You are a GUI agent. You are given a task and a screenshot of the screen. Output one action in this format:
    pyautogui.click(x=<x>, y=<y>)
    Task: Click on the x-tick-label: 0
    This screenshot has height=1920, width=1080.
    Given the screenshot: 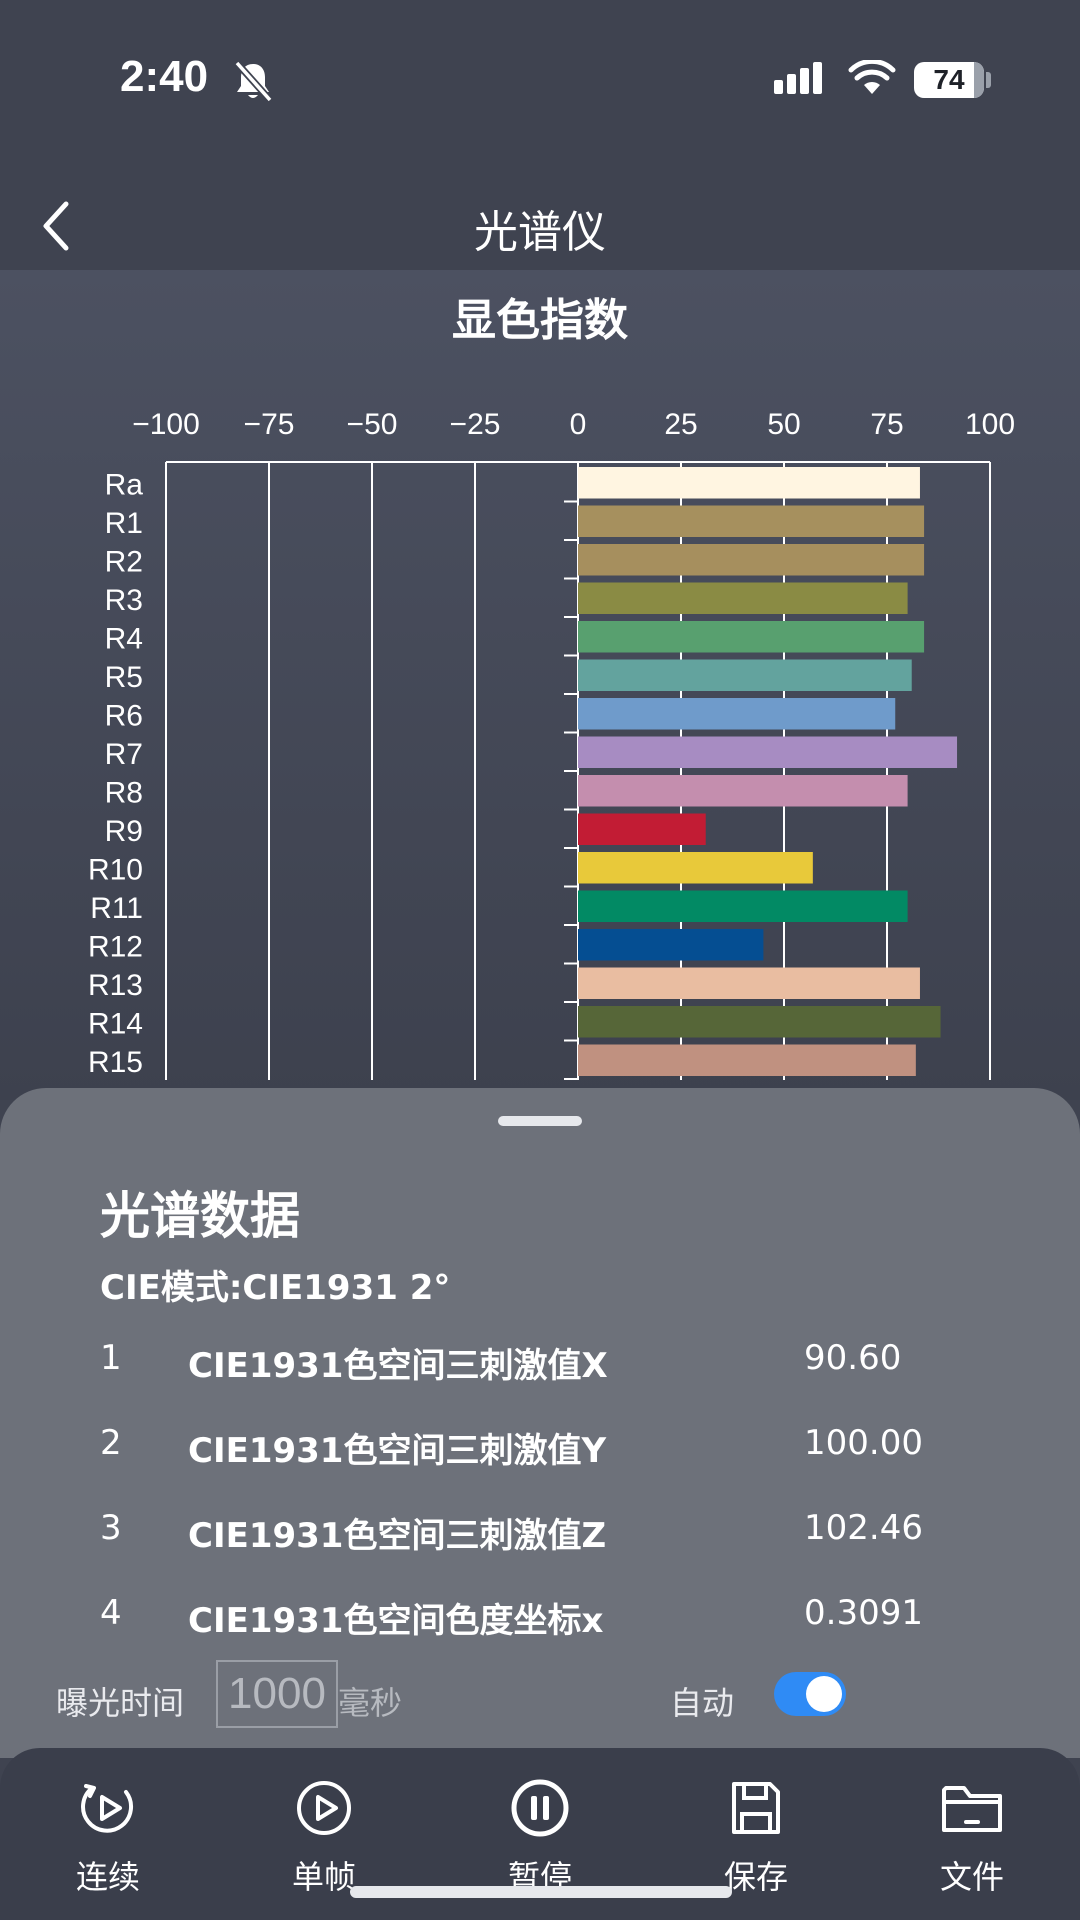 What is the action you would take?
    pyautogui.click(x=578, y=424)
    